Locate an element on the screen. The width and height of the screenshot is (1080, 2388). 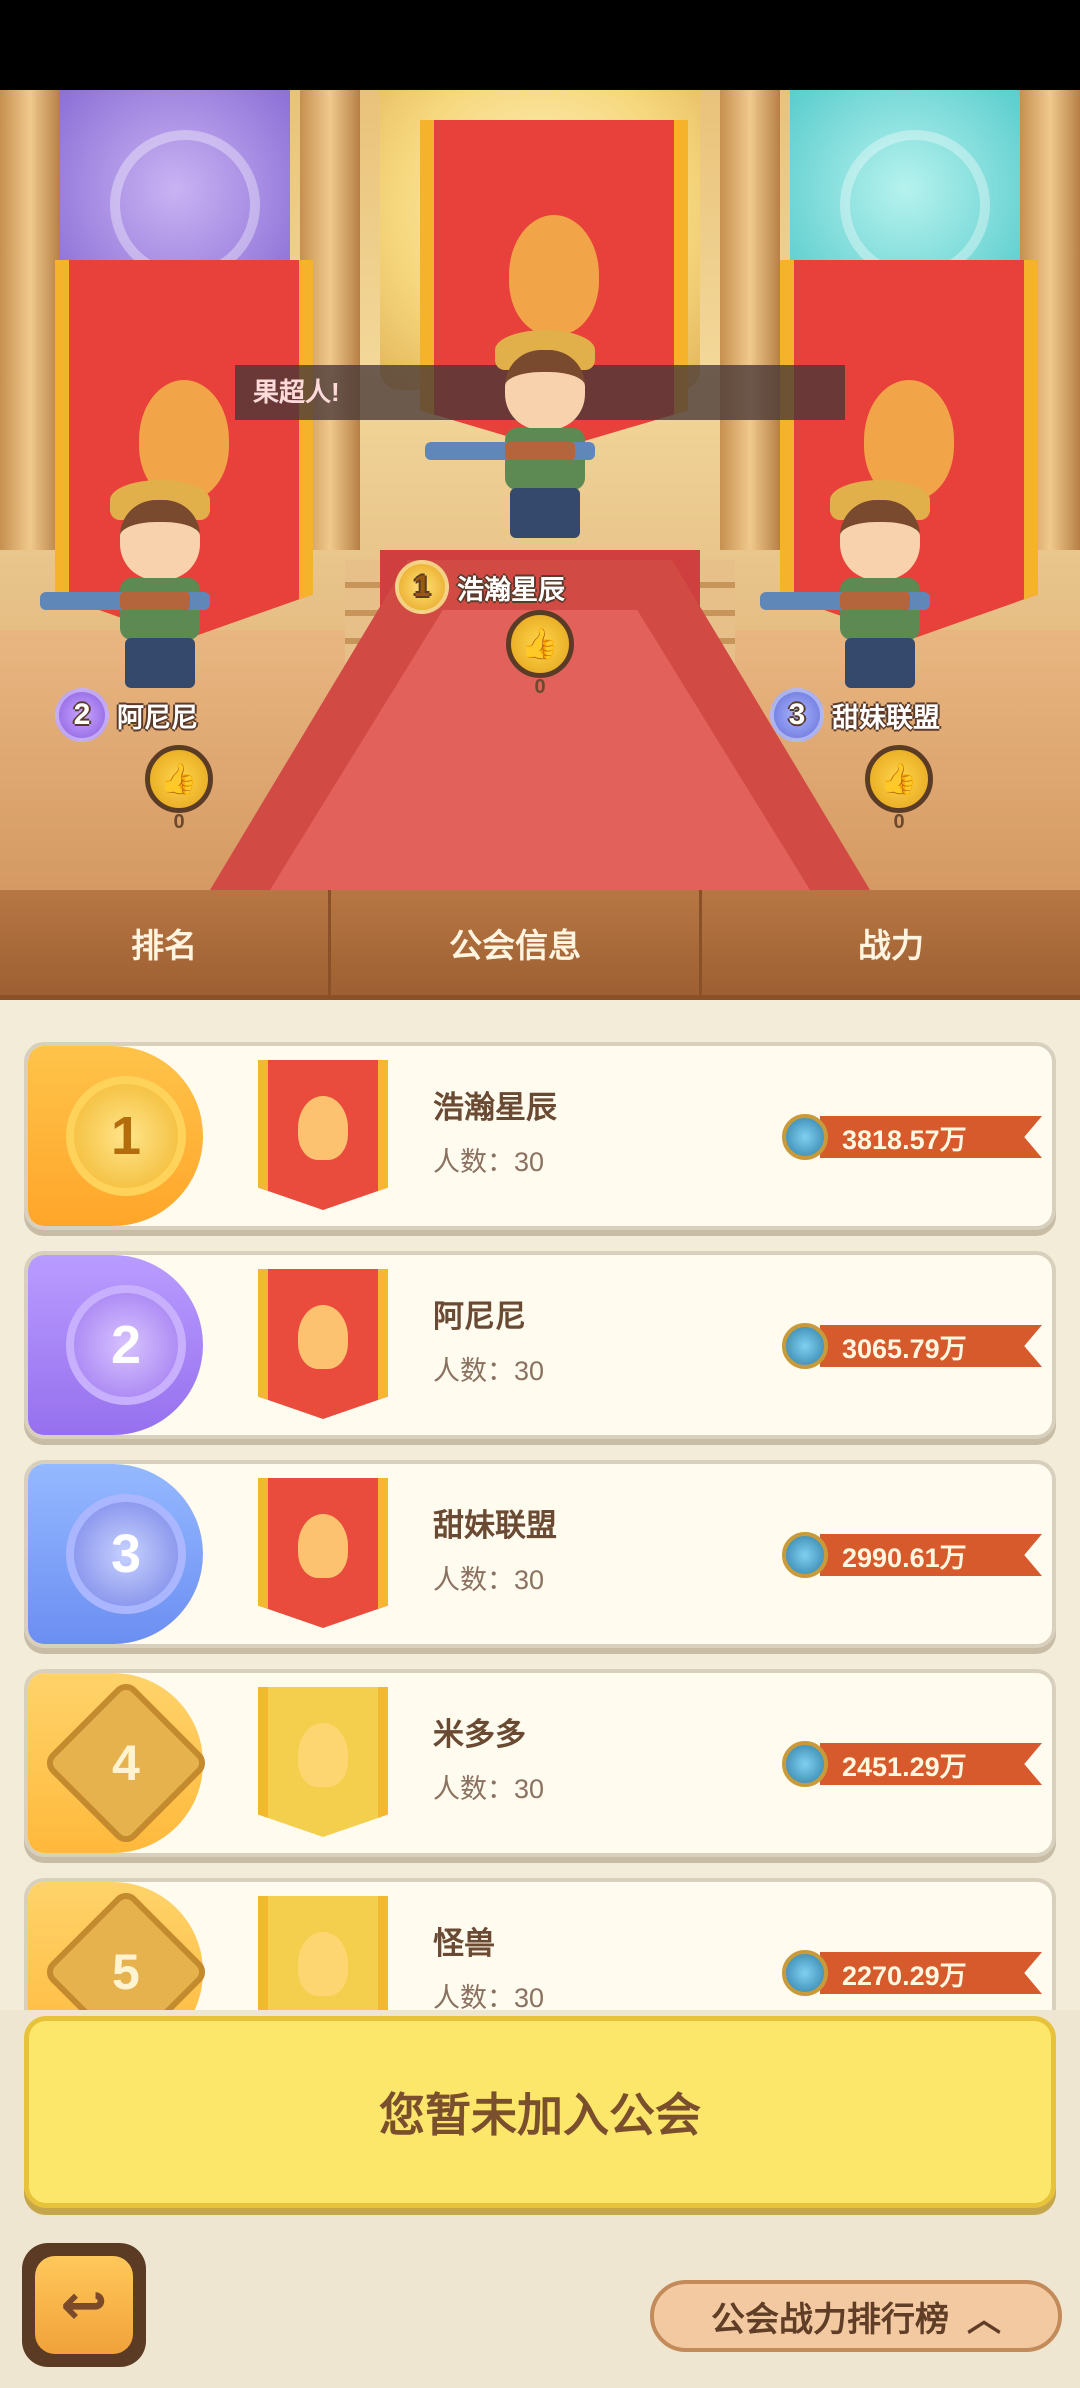
podium-label-2: 2 阿尼尼 is located at coordinates (126, 715).